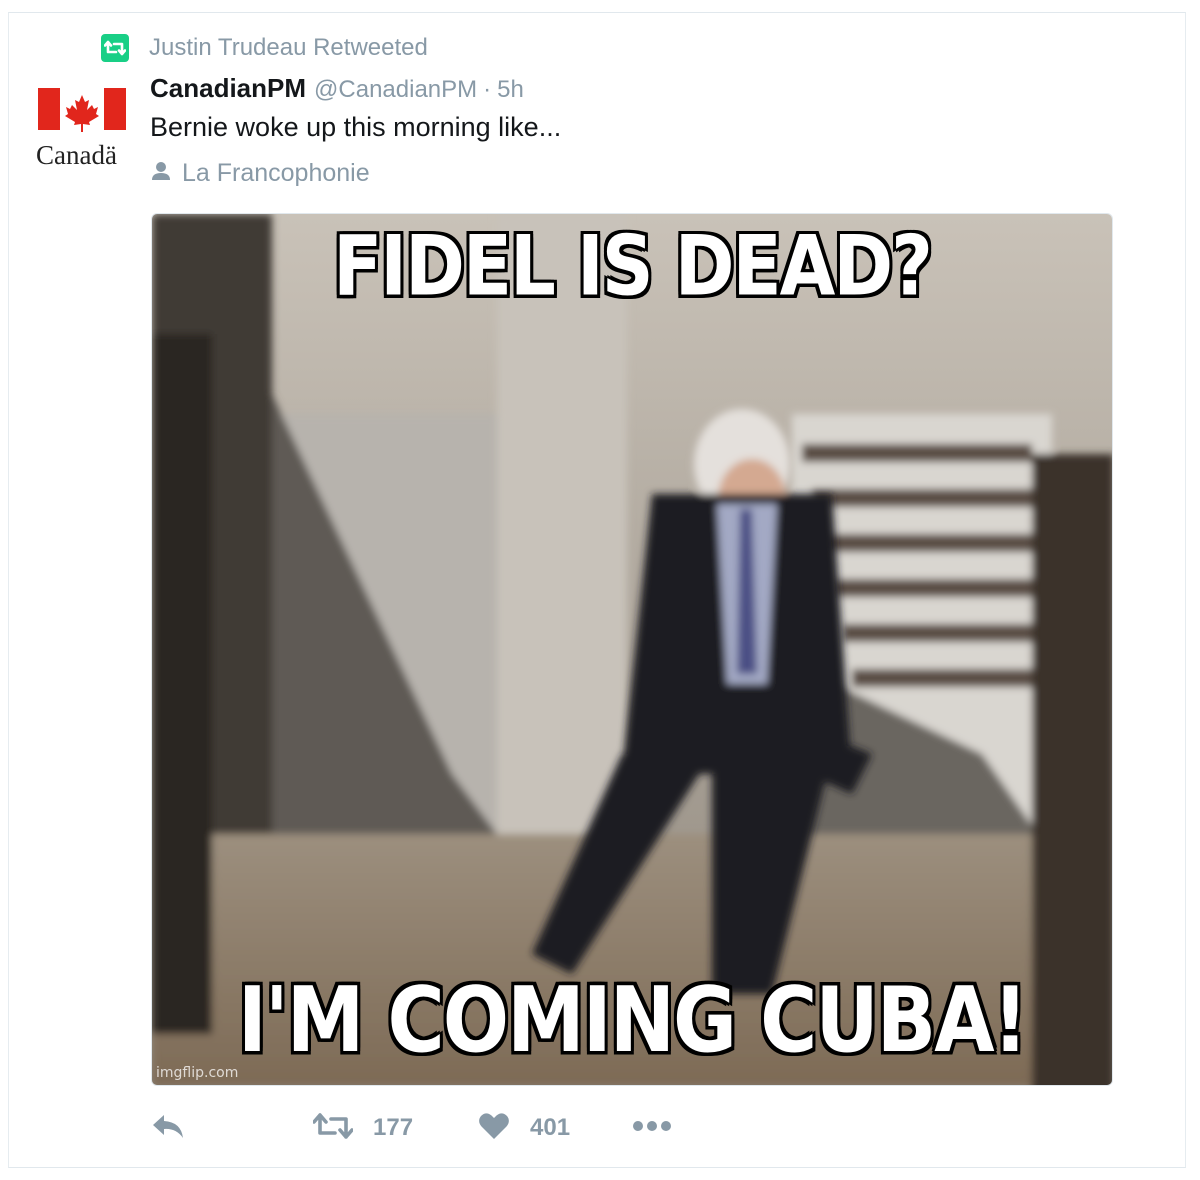 This screenshot has width=1200, height=1180. What do you see at coordinates (450, 1128) in the screenshot?
I see `tweet-actions: 177 401` at bounding box center [450, 1128].